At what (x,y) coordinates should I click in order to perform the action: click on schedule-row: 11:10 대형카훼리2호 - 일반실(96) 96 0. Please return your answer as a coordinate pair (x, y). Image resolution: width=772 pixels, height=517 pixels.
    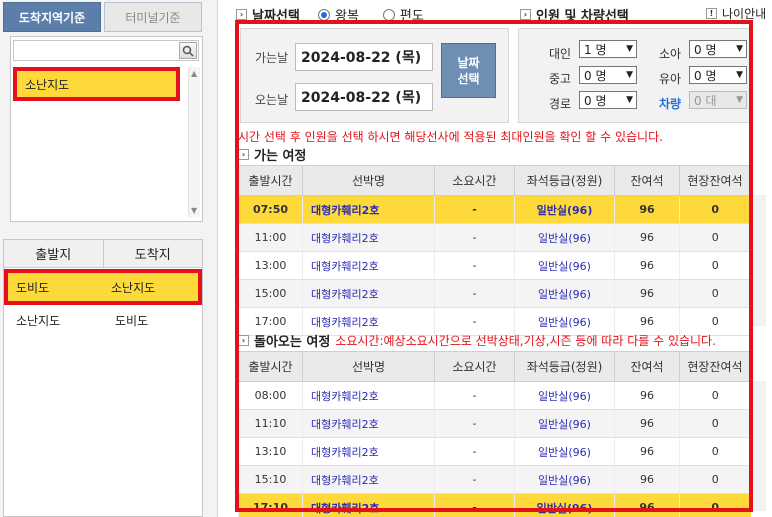
    Looking at the image, I should click on (494, 423).